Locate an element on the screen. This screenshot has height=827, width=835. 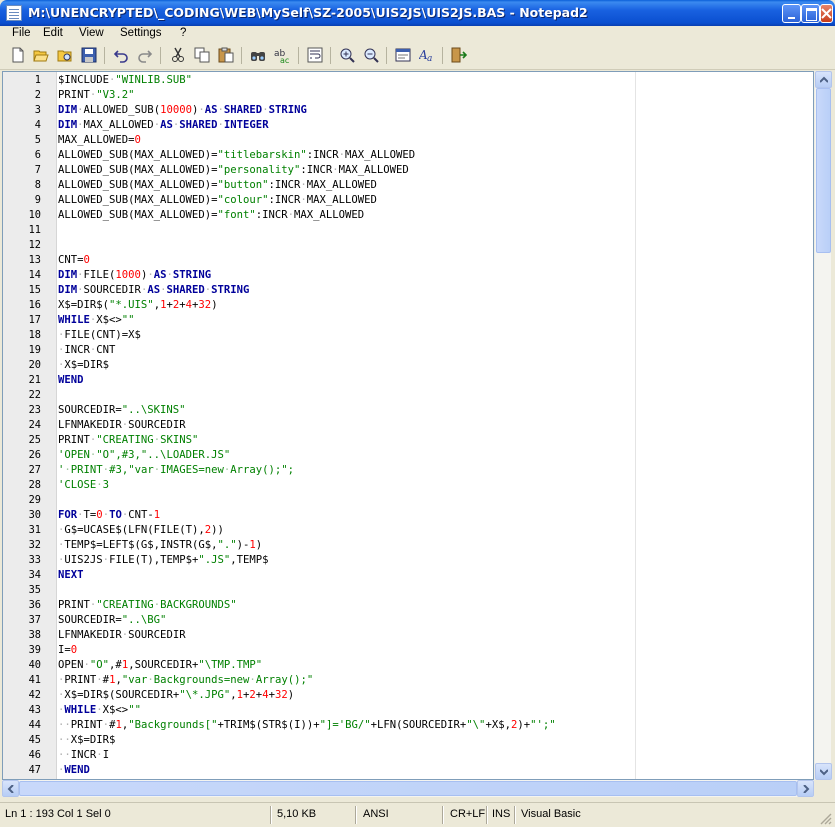
code-line: 1 $INCLUDE·"WINLIB.SUB" is located at coordinates (408, 80).